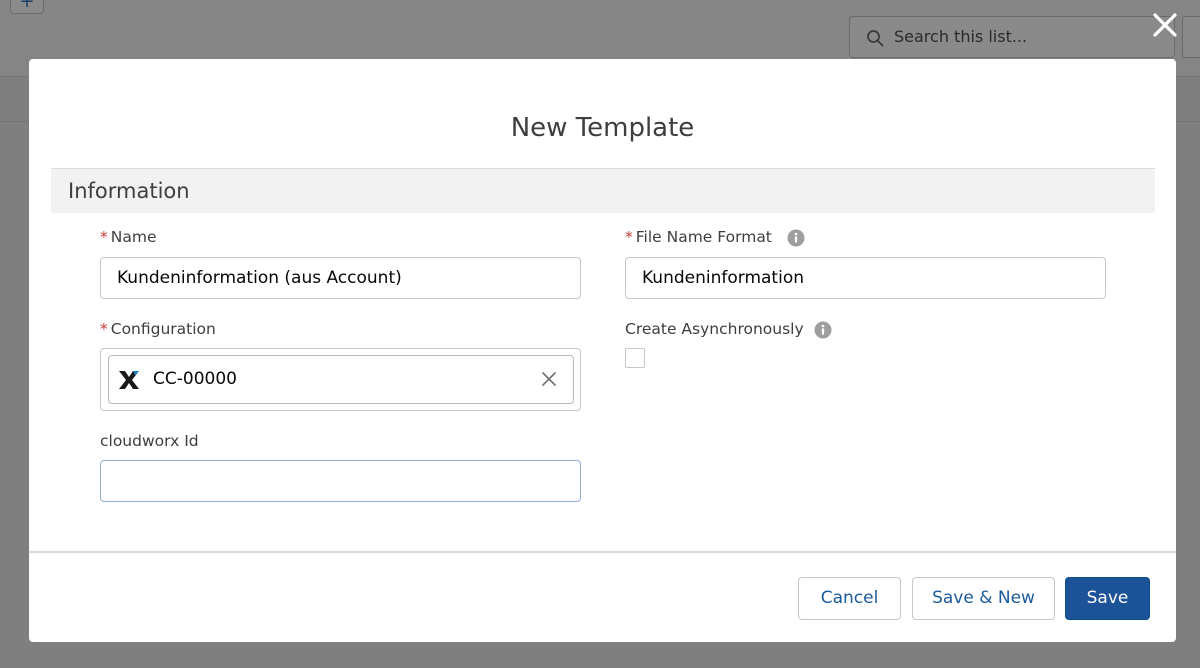 This screenshot has height=668, width=1200. Describe the element at coordinates (27, 7) in the screenshot. I see `background-new-button: +` at that location.